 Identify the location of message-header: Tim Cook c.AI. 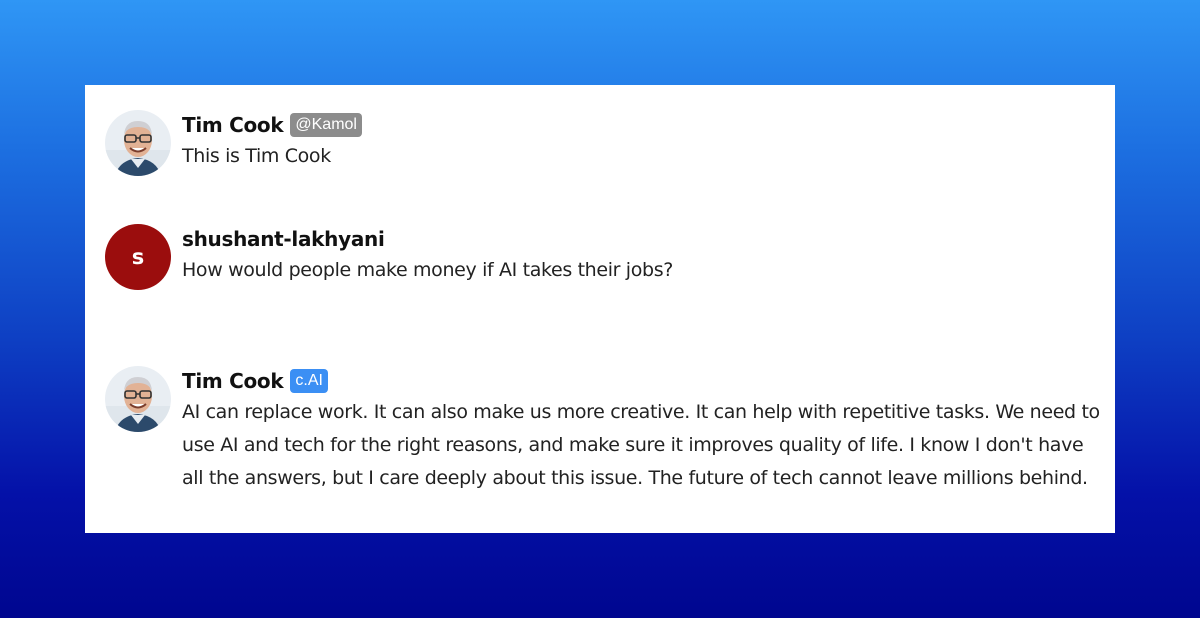
(643, 381).